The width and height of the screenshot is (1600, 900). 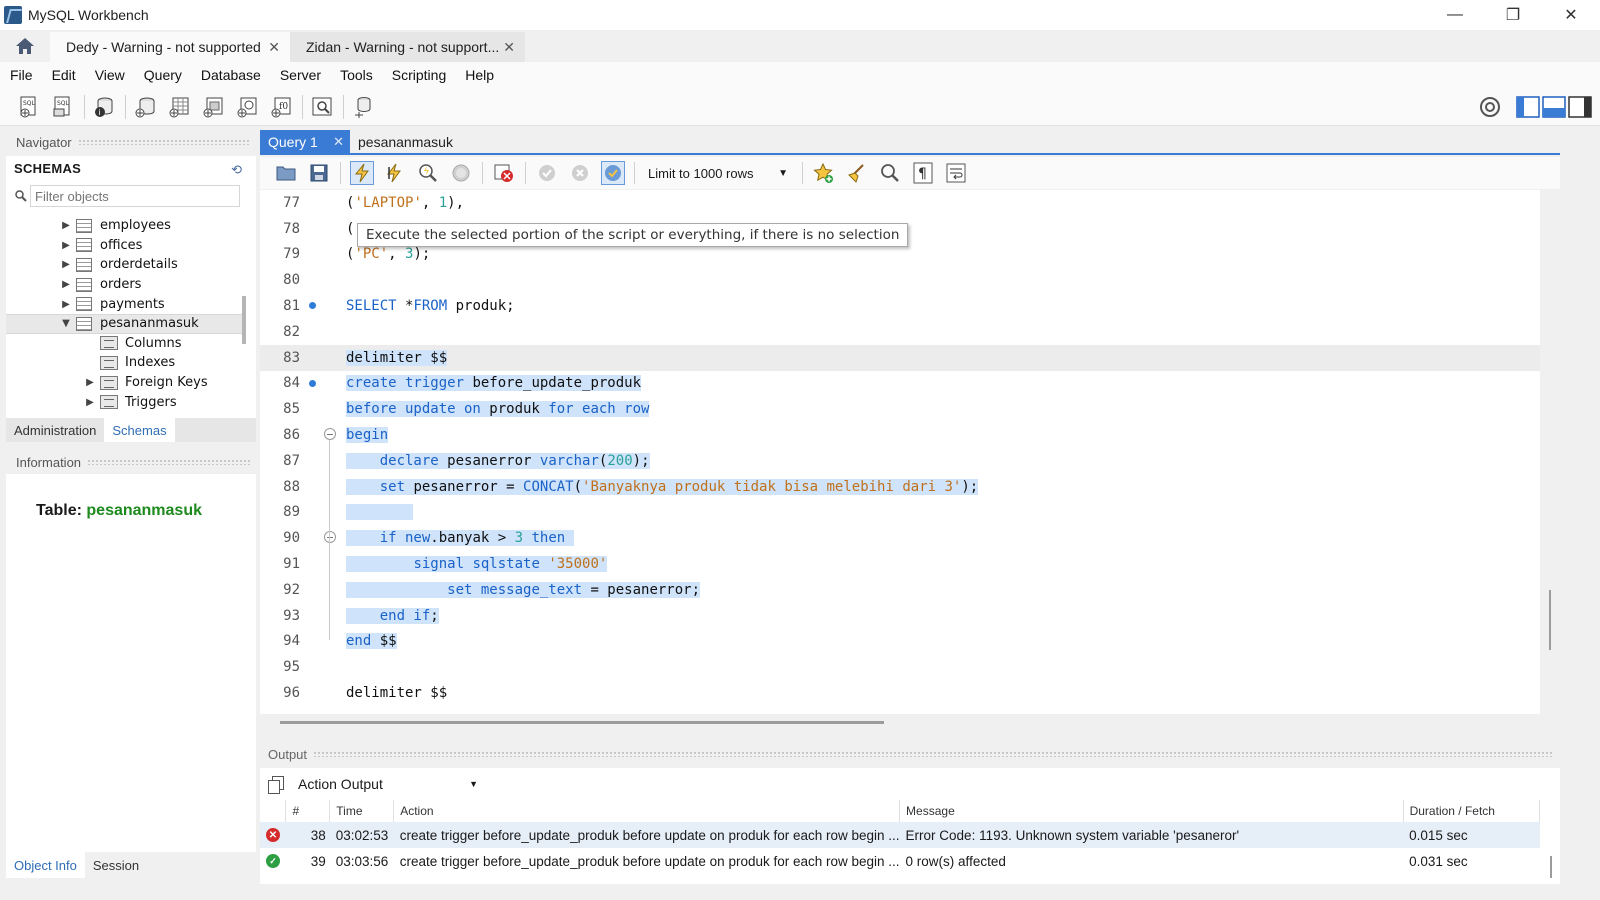 What do you see at coordinates (124, 402) in the screenshot?
I see `tree-item-triggers: ▶ Triggers` at bounding box center [124, 402].